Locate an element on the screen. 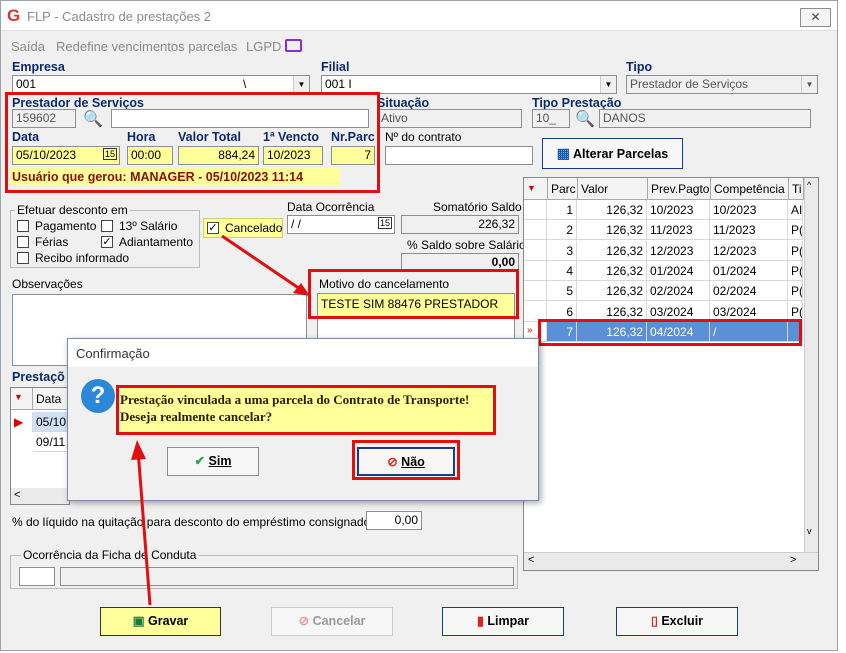  arrow-head is located at coordinates (138, 450).